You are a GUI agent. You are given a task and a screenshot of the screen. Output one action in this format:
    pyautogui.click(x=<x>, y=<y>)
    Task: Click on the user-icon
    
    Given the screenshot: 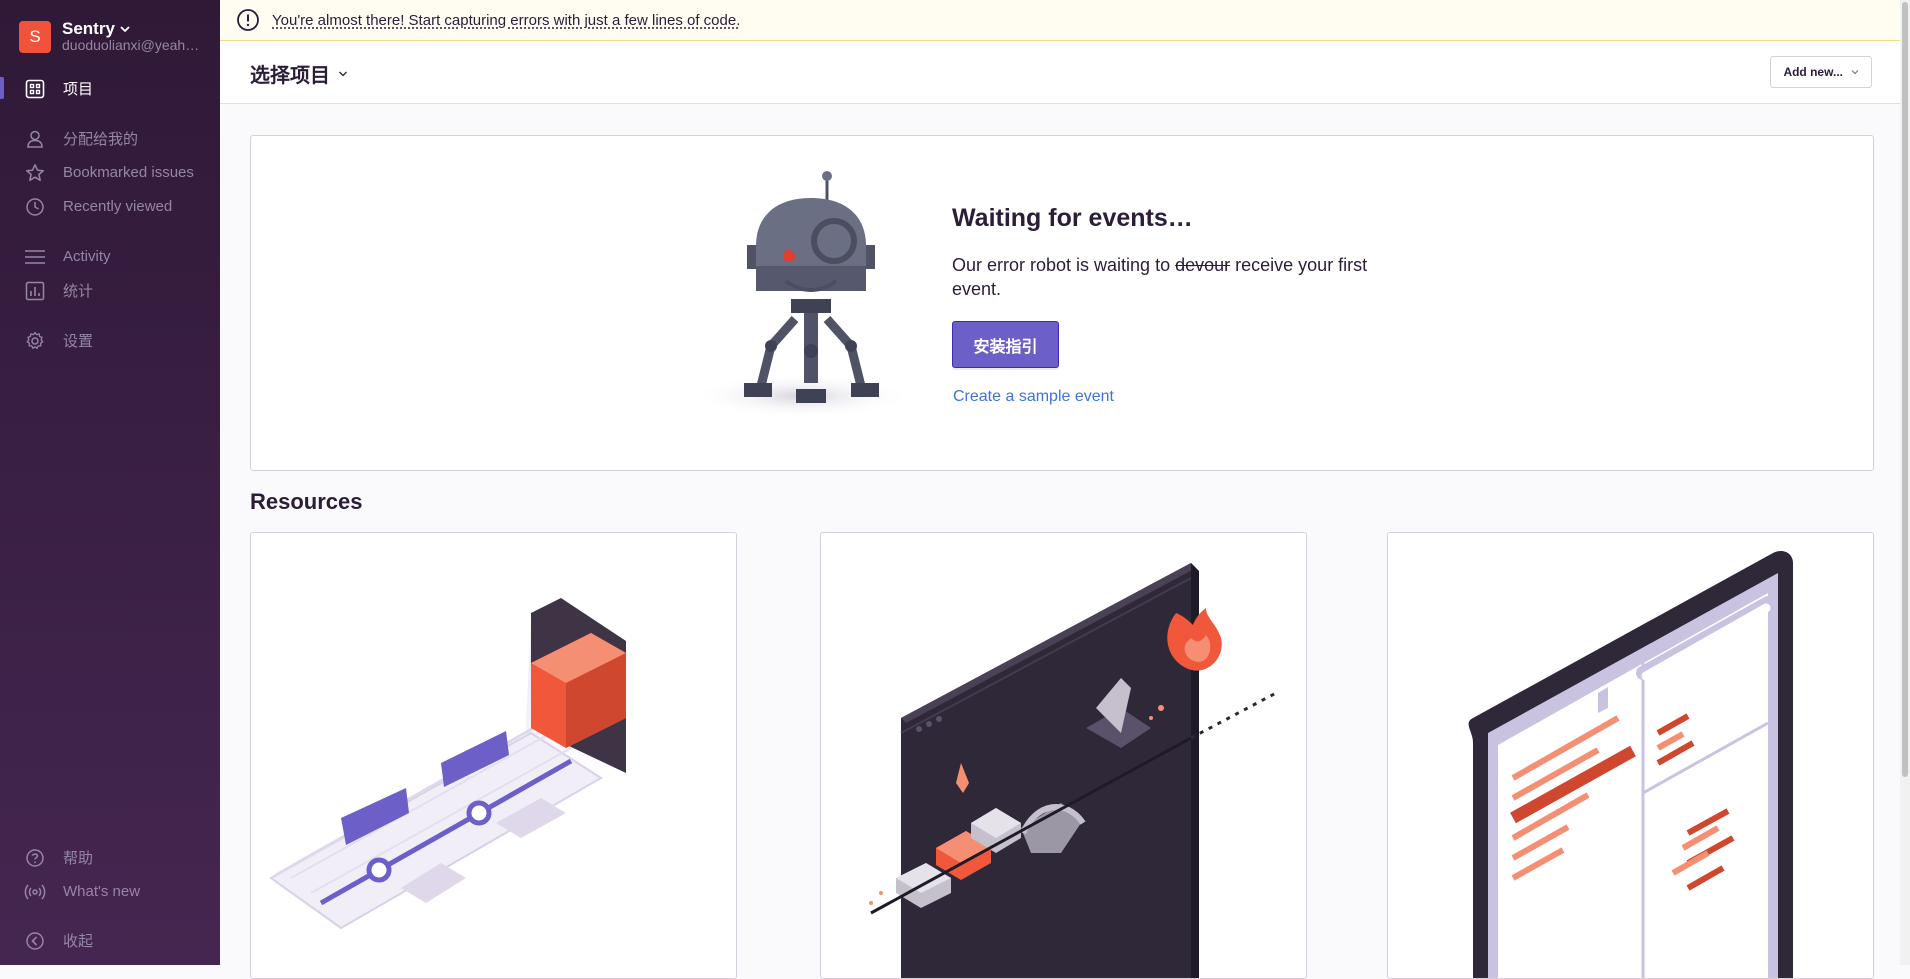 What is the action you would take?
    pyautogui.click(x=35, y=139)
    